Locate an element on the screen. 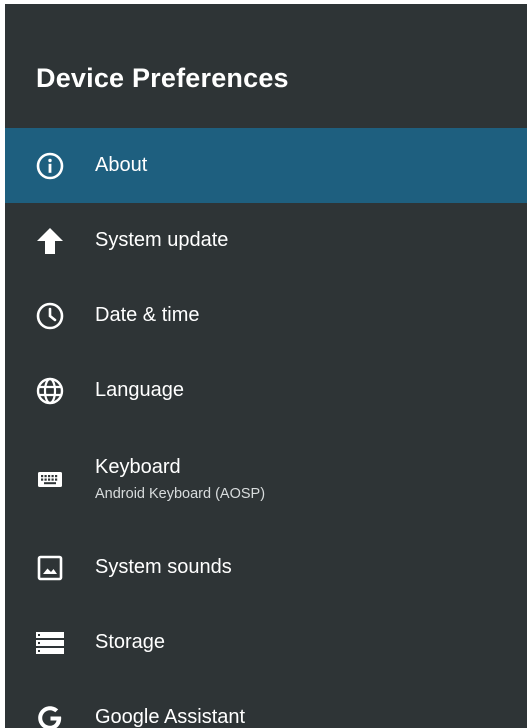  menu-item-label: Google Assistant is located at coordinates (170, 717).